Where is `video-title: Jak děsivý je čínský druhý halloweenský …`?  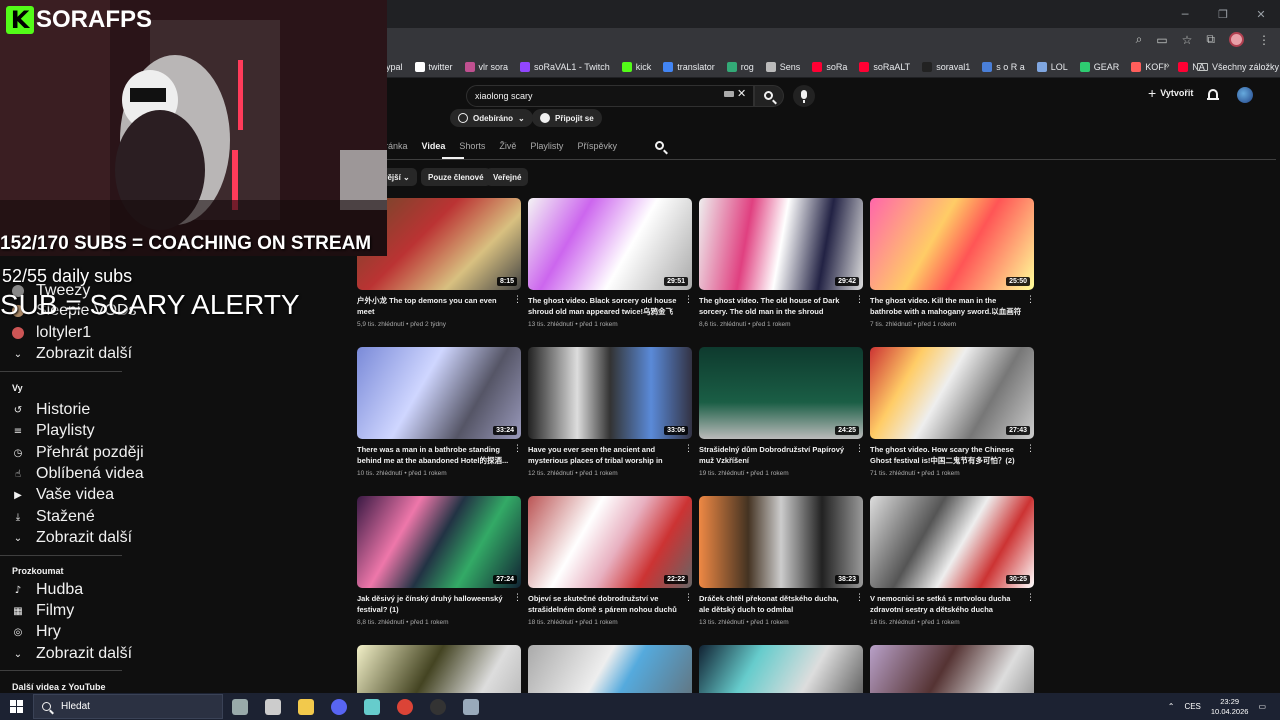 video-title: Jak děsivý je čínský druhý halloweenský … is located at coordinates (433, 604).